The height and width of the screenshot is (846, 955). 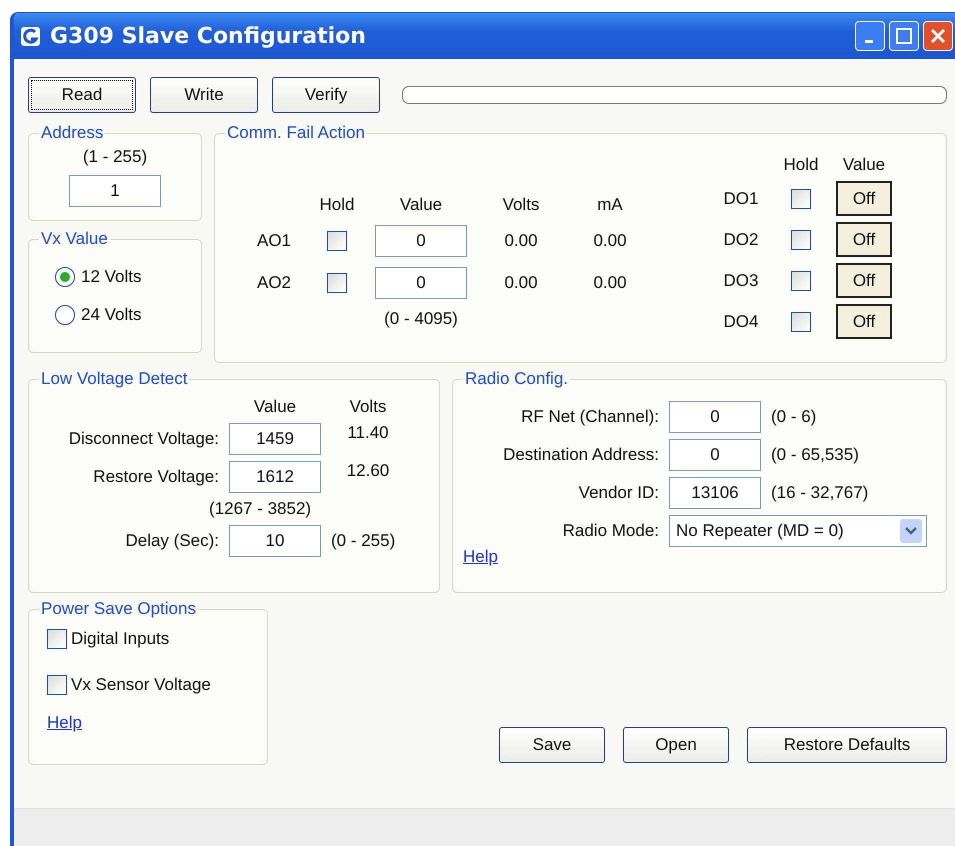 I want to click on close-button, so click(x=938, y=36).